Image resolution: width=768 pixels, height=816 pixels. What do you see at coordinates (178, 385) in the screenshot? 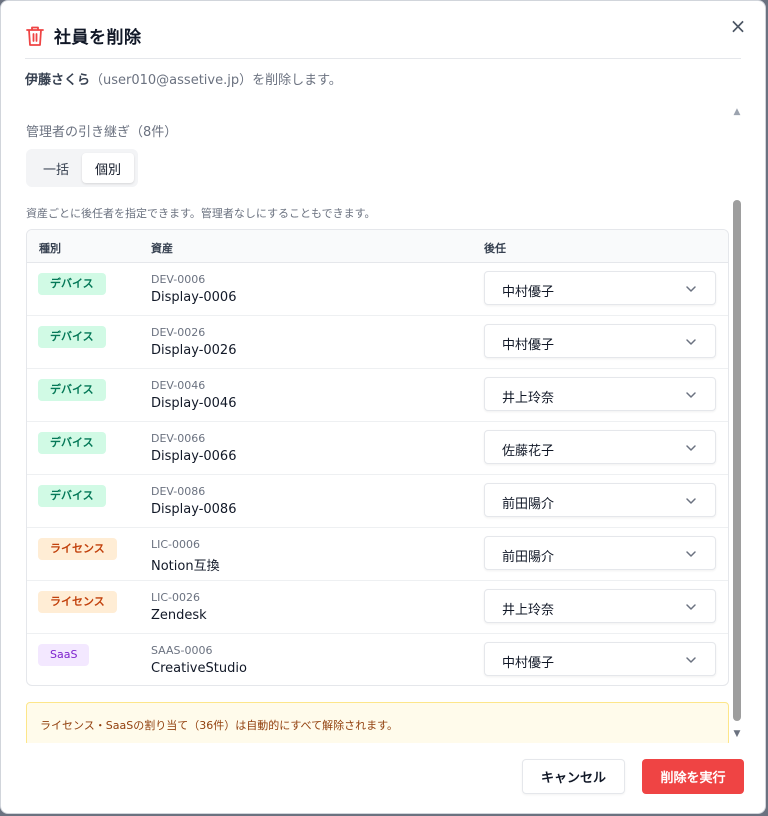
I see `asset-code: DEV-0046` at bounding box center [178, 385].